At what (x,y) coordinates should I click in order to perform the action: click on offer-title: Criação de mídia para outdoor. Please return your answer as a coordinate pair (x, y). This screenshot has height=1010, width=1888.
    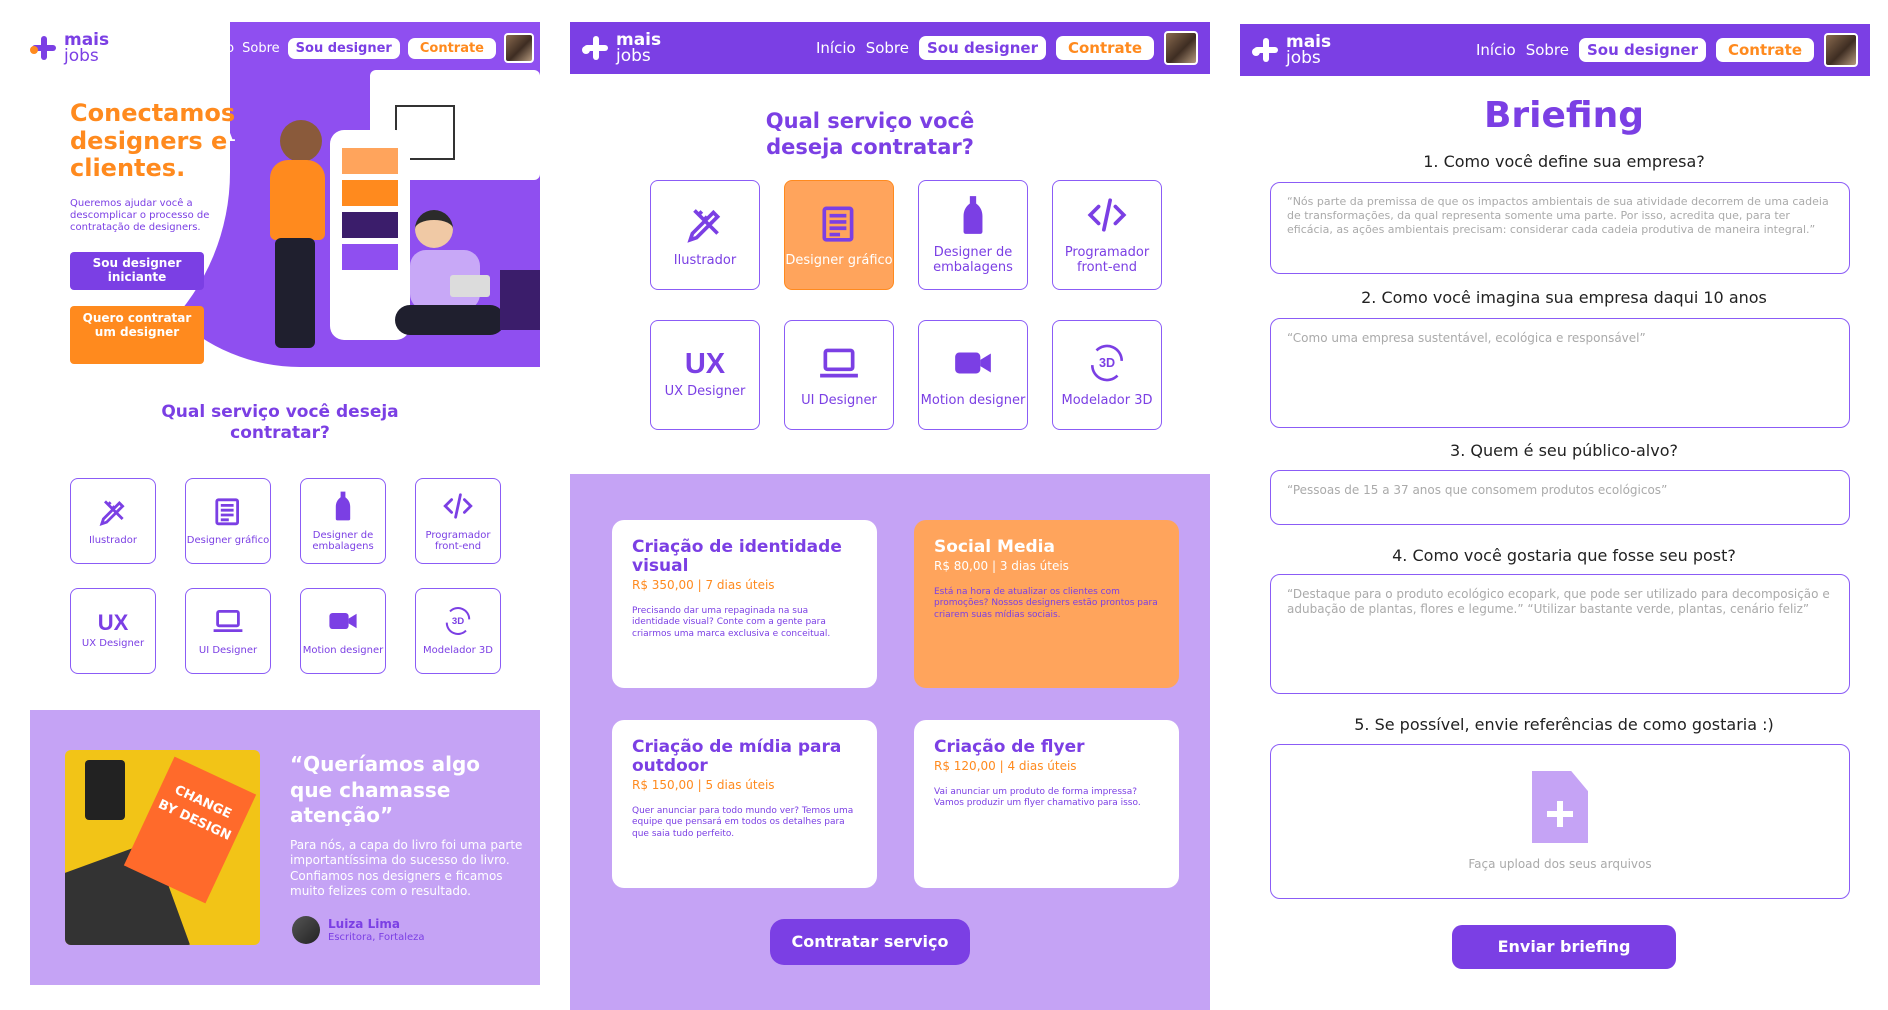
    Looking at the image, I should click on (737, 757).